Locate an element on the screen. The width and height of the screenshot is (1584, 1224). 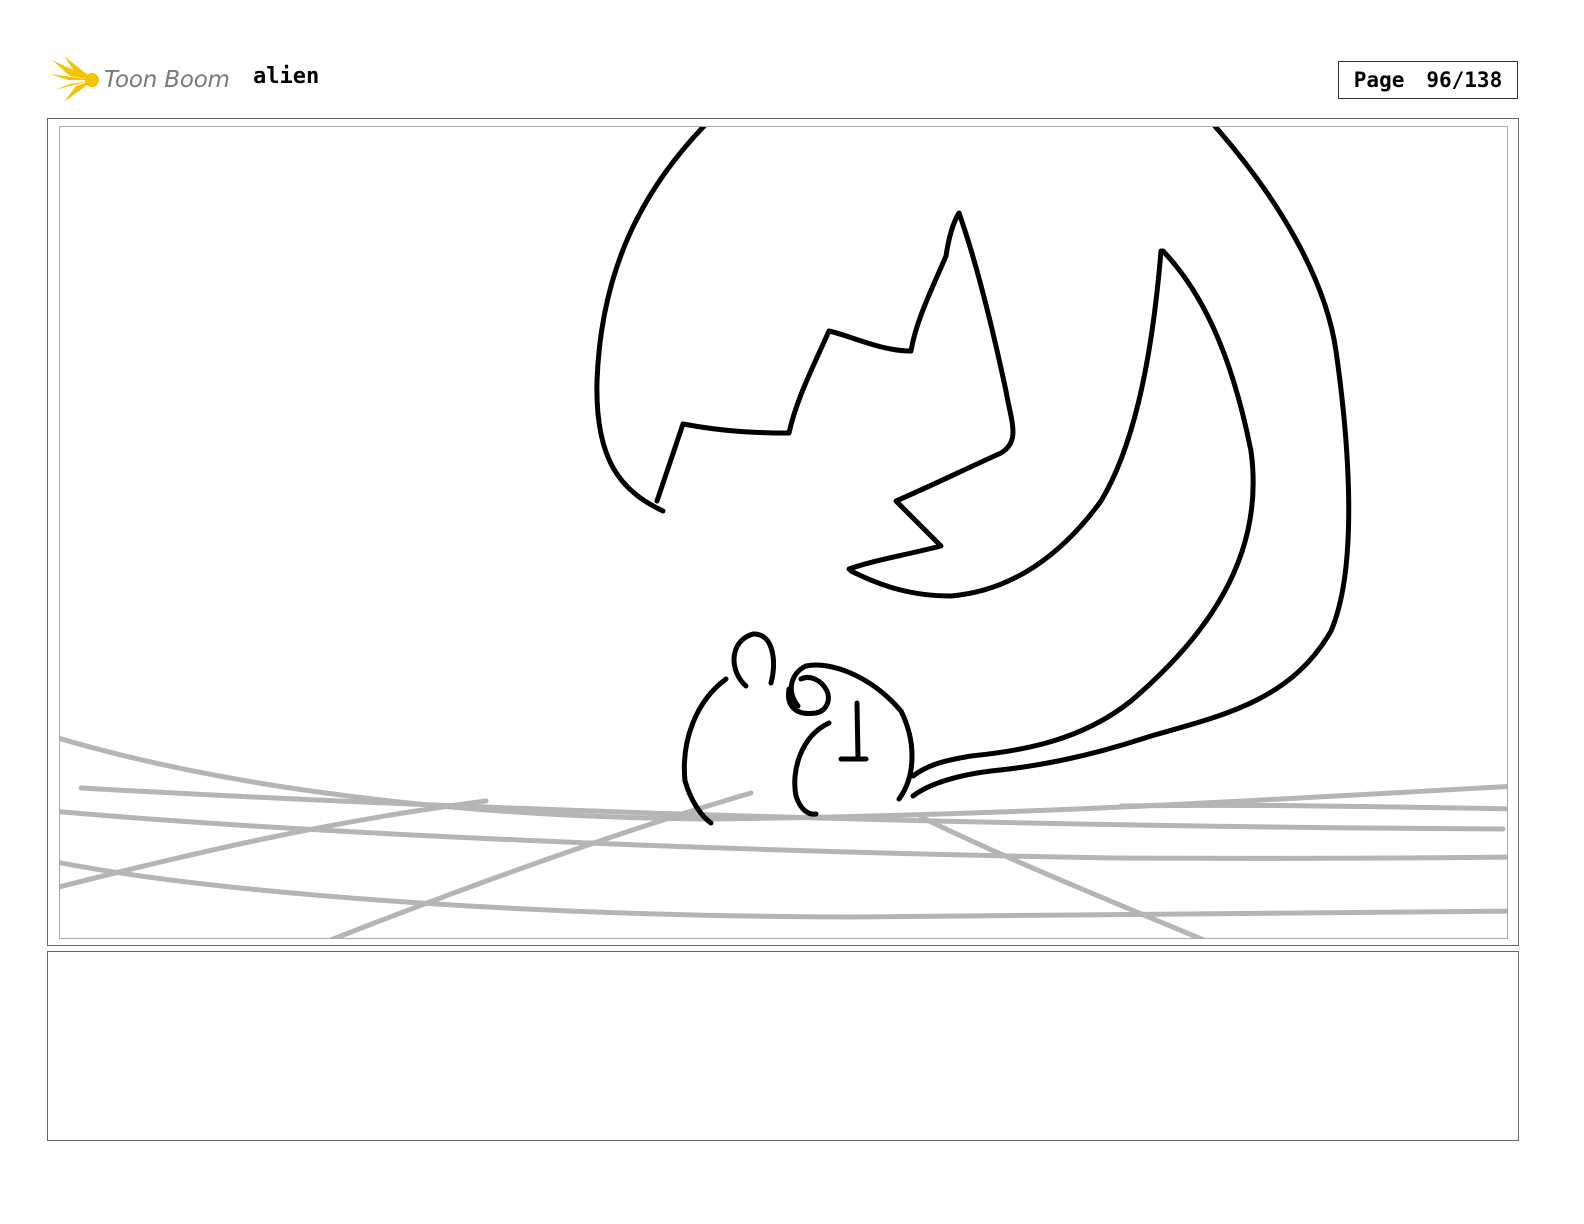
project-name: alien is located at coordinates (286, 76).